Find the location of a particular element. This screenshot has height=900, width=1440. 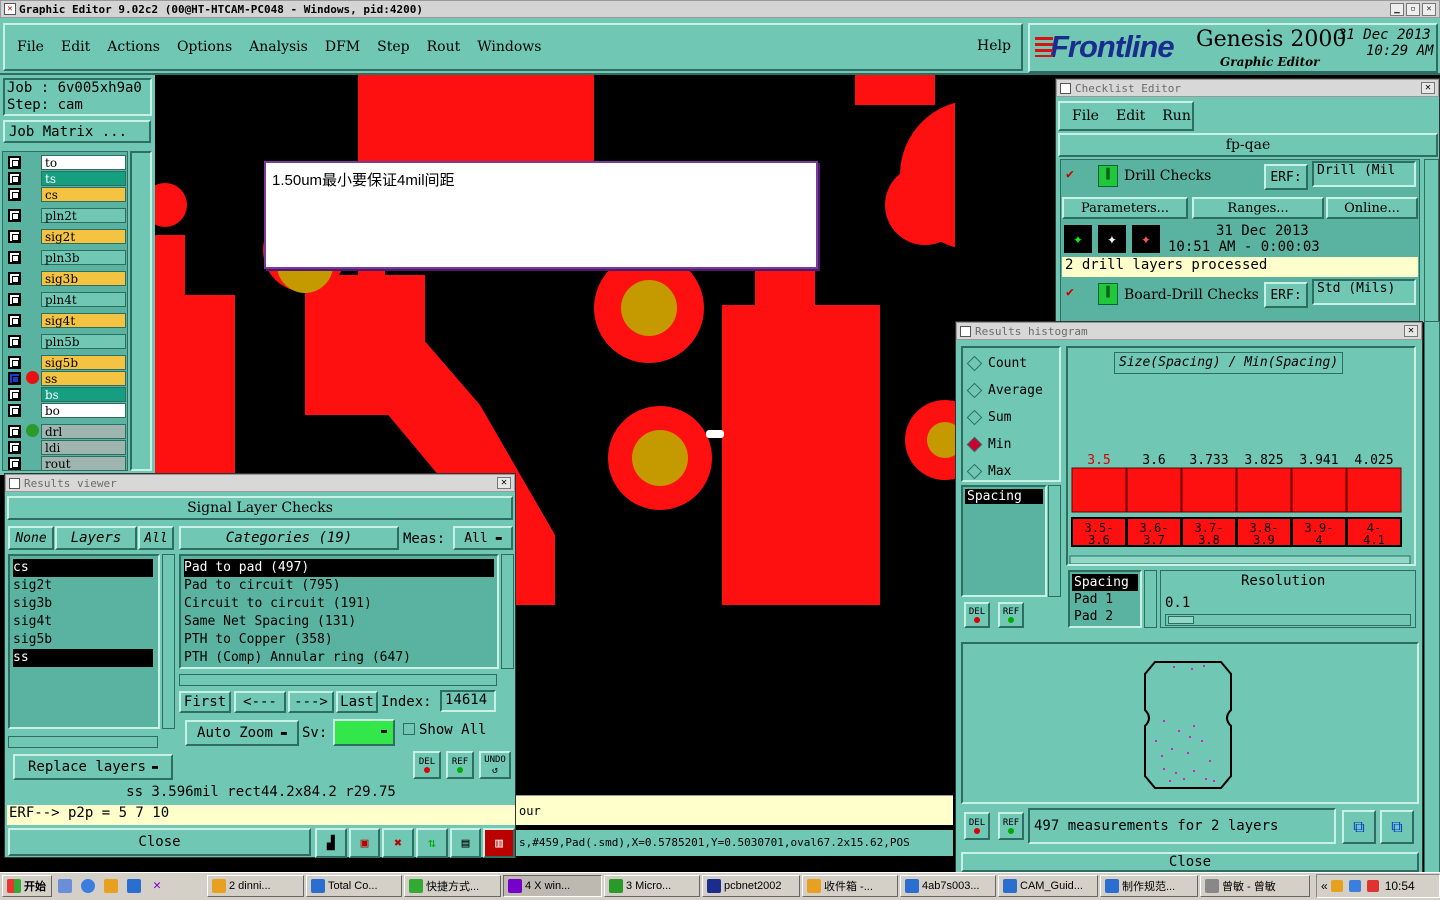

layer-name: bo is located at coordinates (83, 410).